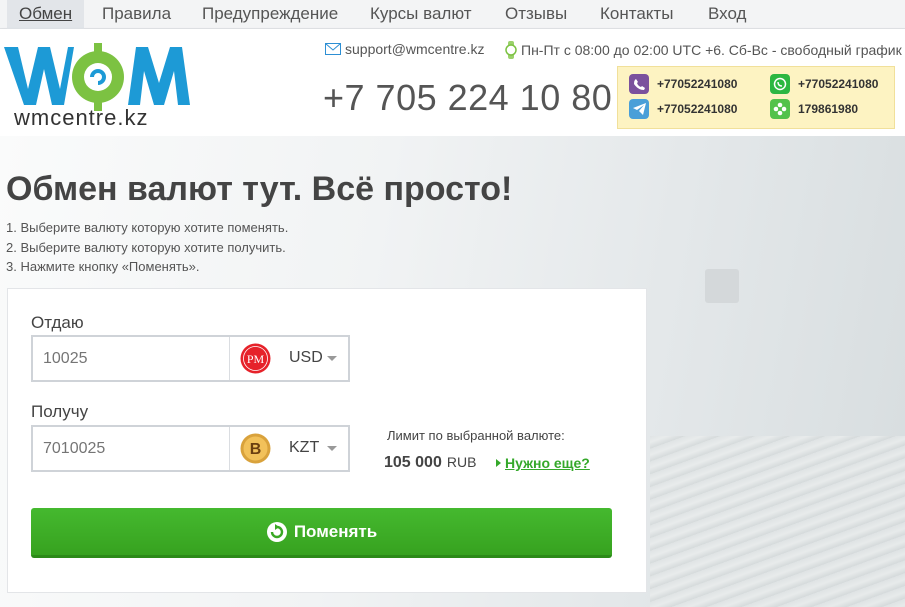  I want to click on icq-contact: 179861980, so click(814, 109).